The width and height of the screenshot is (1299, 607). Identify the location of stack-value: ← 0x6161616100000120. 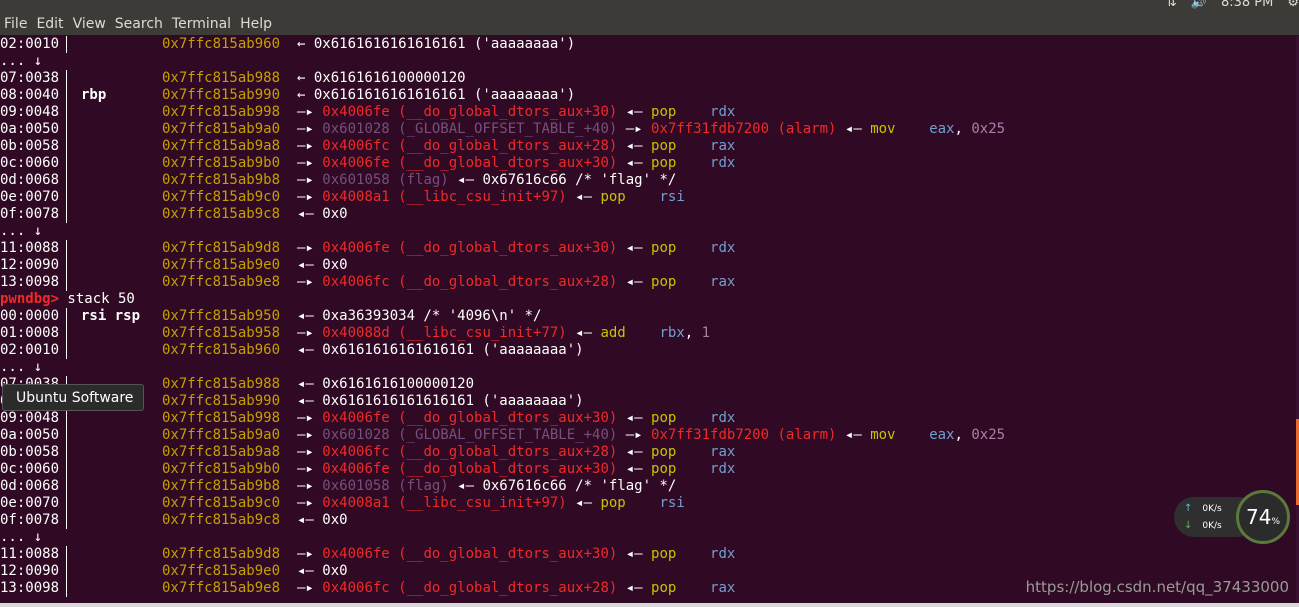
(381, 78).